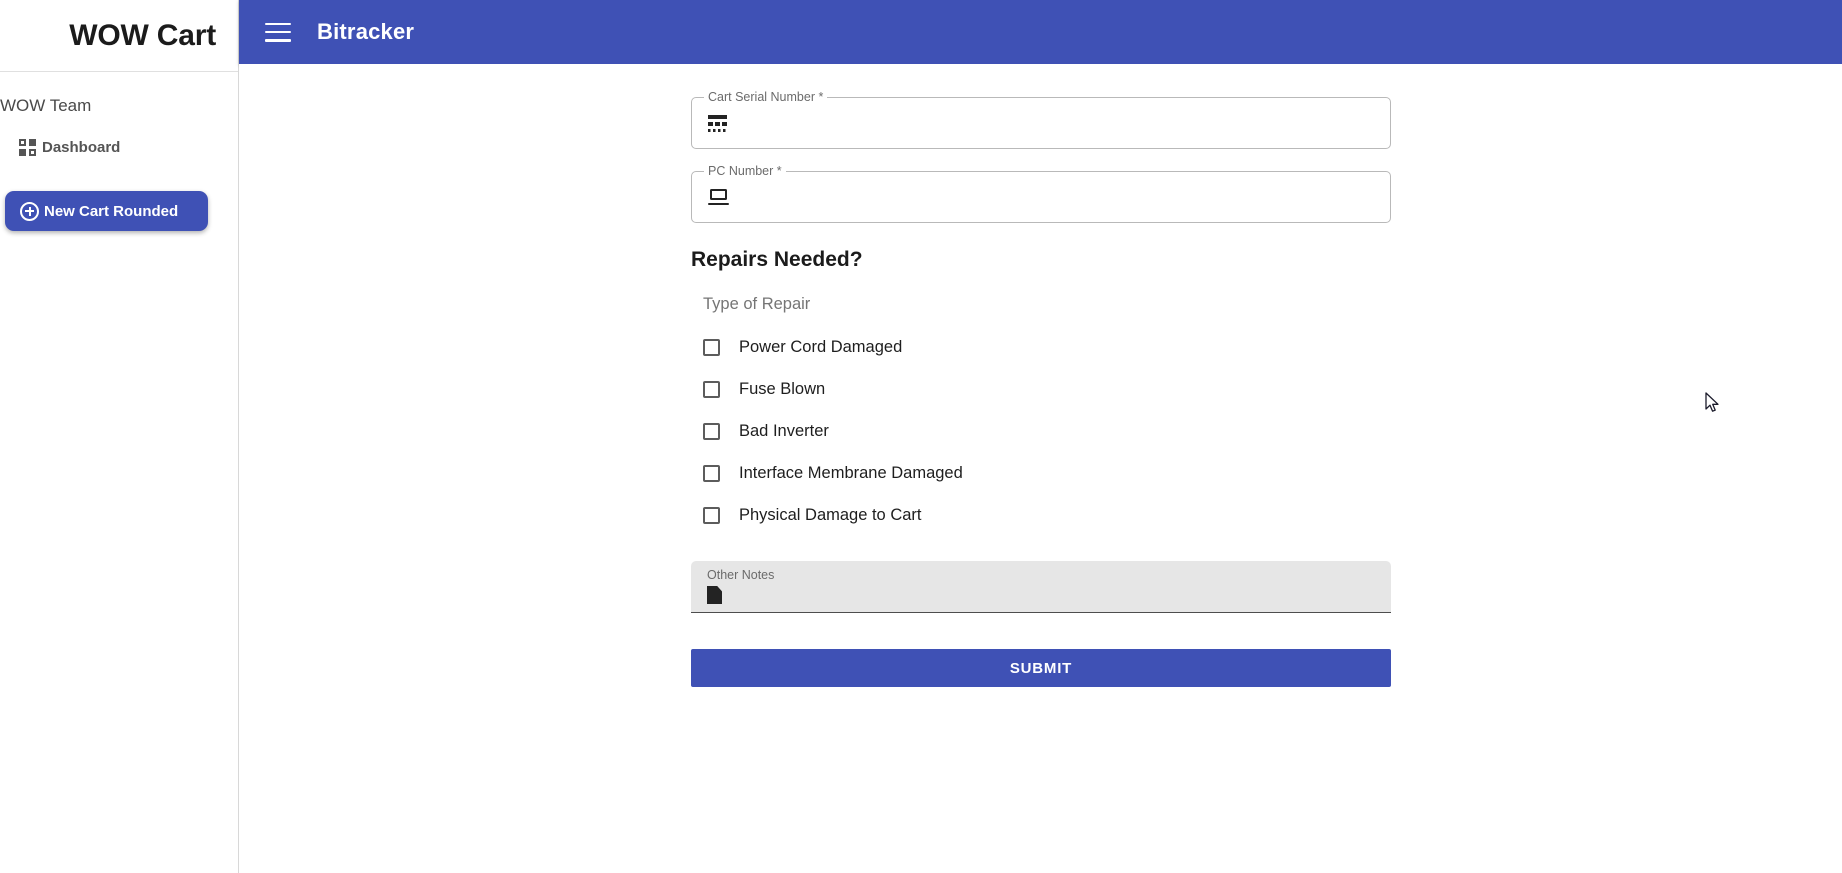  I want to click on repairs-needed-heading: Repairs Needed?, so click(777, 259).